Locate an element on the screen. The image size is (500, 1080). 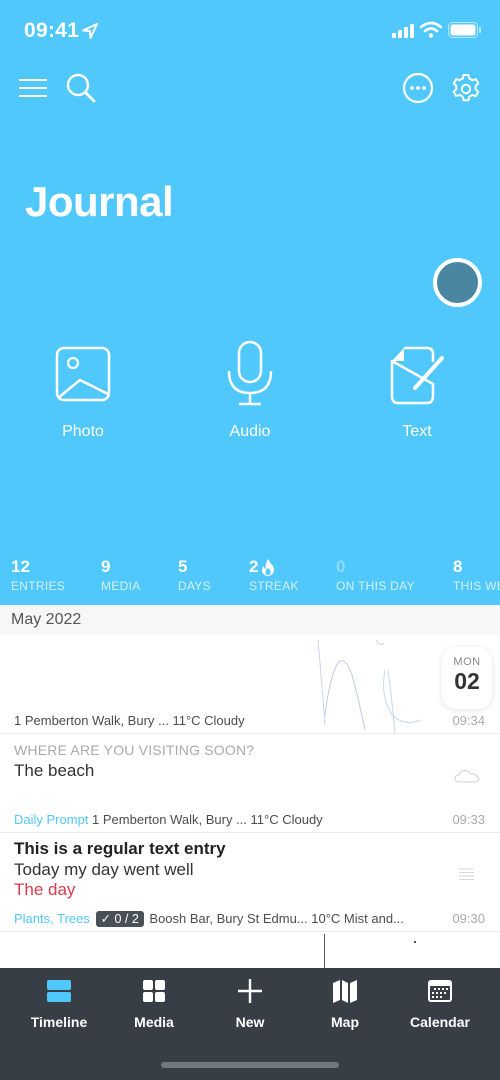
entry-title: This is a regular text entry is located at coordinates (120, 848).